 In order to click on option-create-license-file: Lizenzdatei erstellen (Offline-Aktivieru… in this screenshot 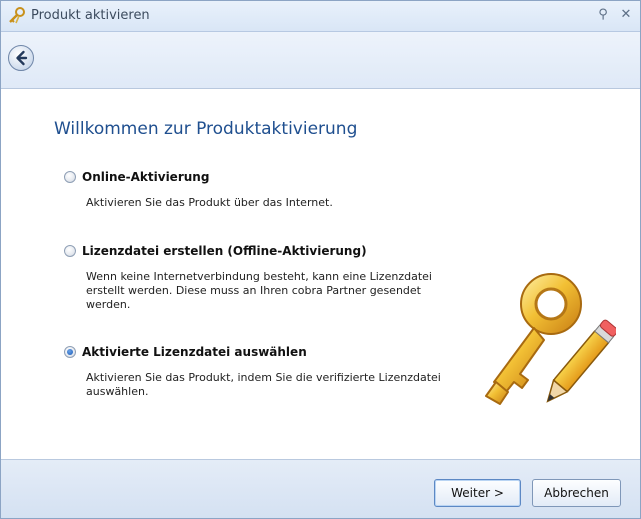, I will do `click(274, 279)`.